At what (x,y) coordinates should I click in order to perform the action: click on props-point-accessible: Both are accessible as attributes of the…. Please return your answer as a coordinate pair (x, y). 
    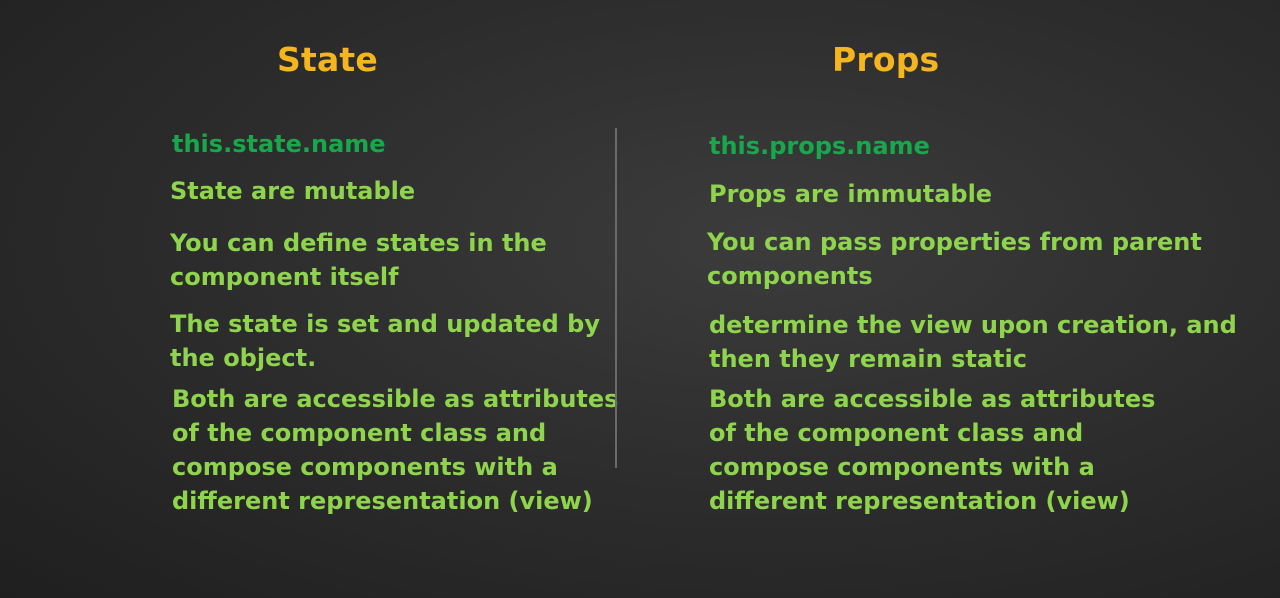
    Looking at the image, I should click on (932, 450).